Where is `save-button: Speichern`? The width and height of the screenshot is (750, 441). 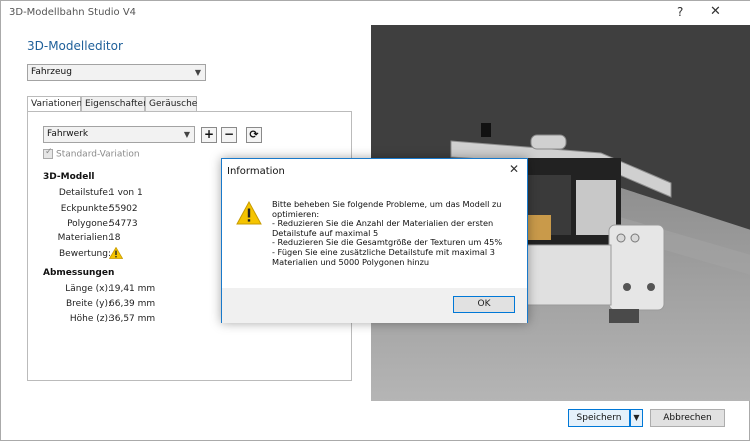
save-button: Speichern is located at coordinates (599, 418).